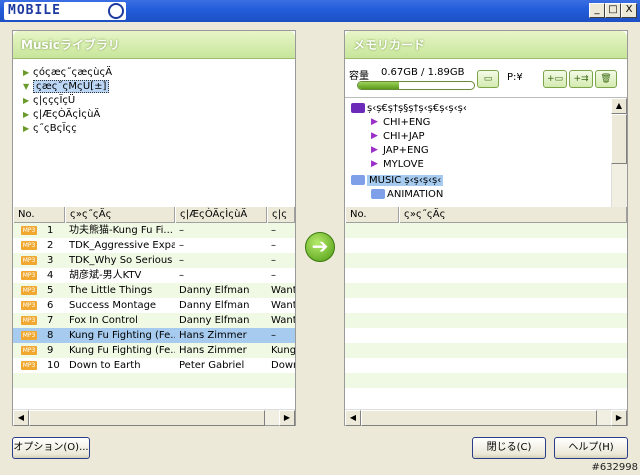  What do you see at coordinates (154, 290) in the screenshot?
I see `table-row: MP3 5 The Little Things Danny Elfman Want` at bounding box center [154, 290].